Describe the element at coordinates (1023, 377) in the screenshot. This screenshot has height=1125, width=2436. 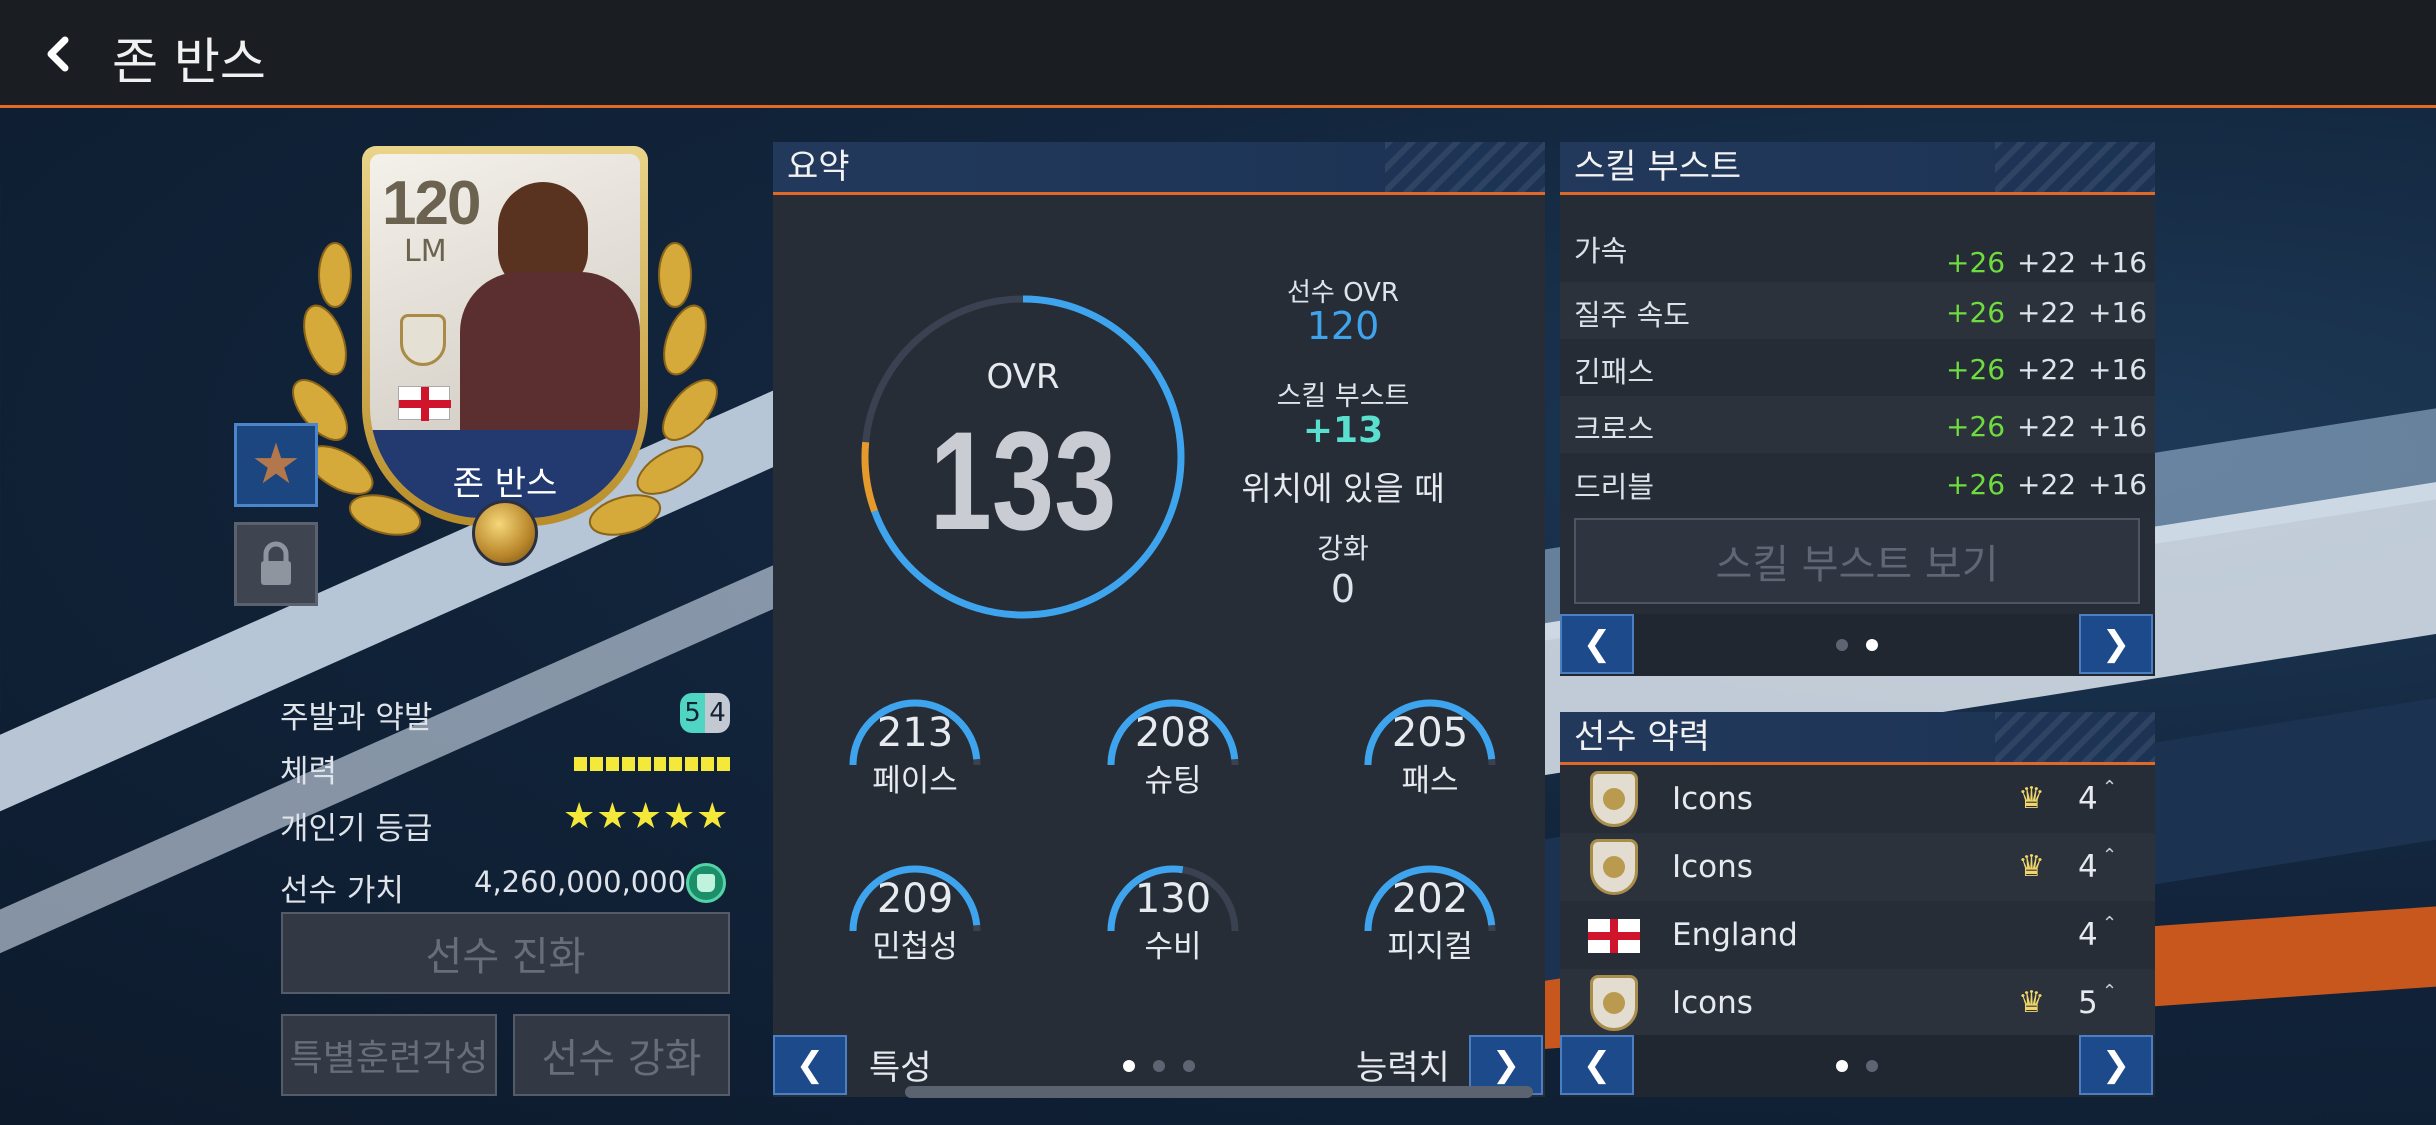
I see `ovr-label: OVR` at that location.